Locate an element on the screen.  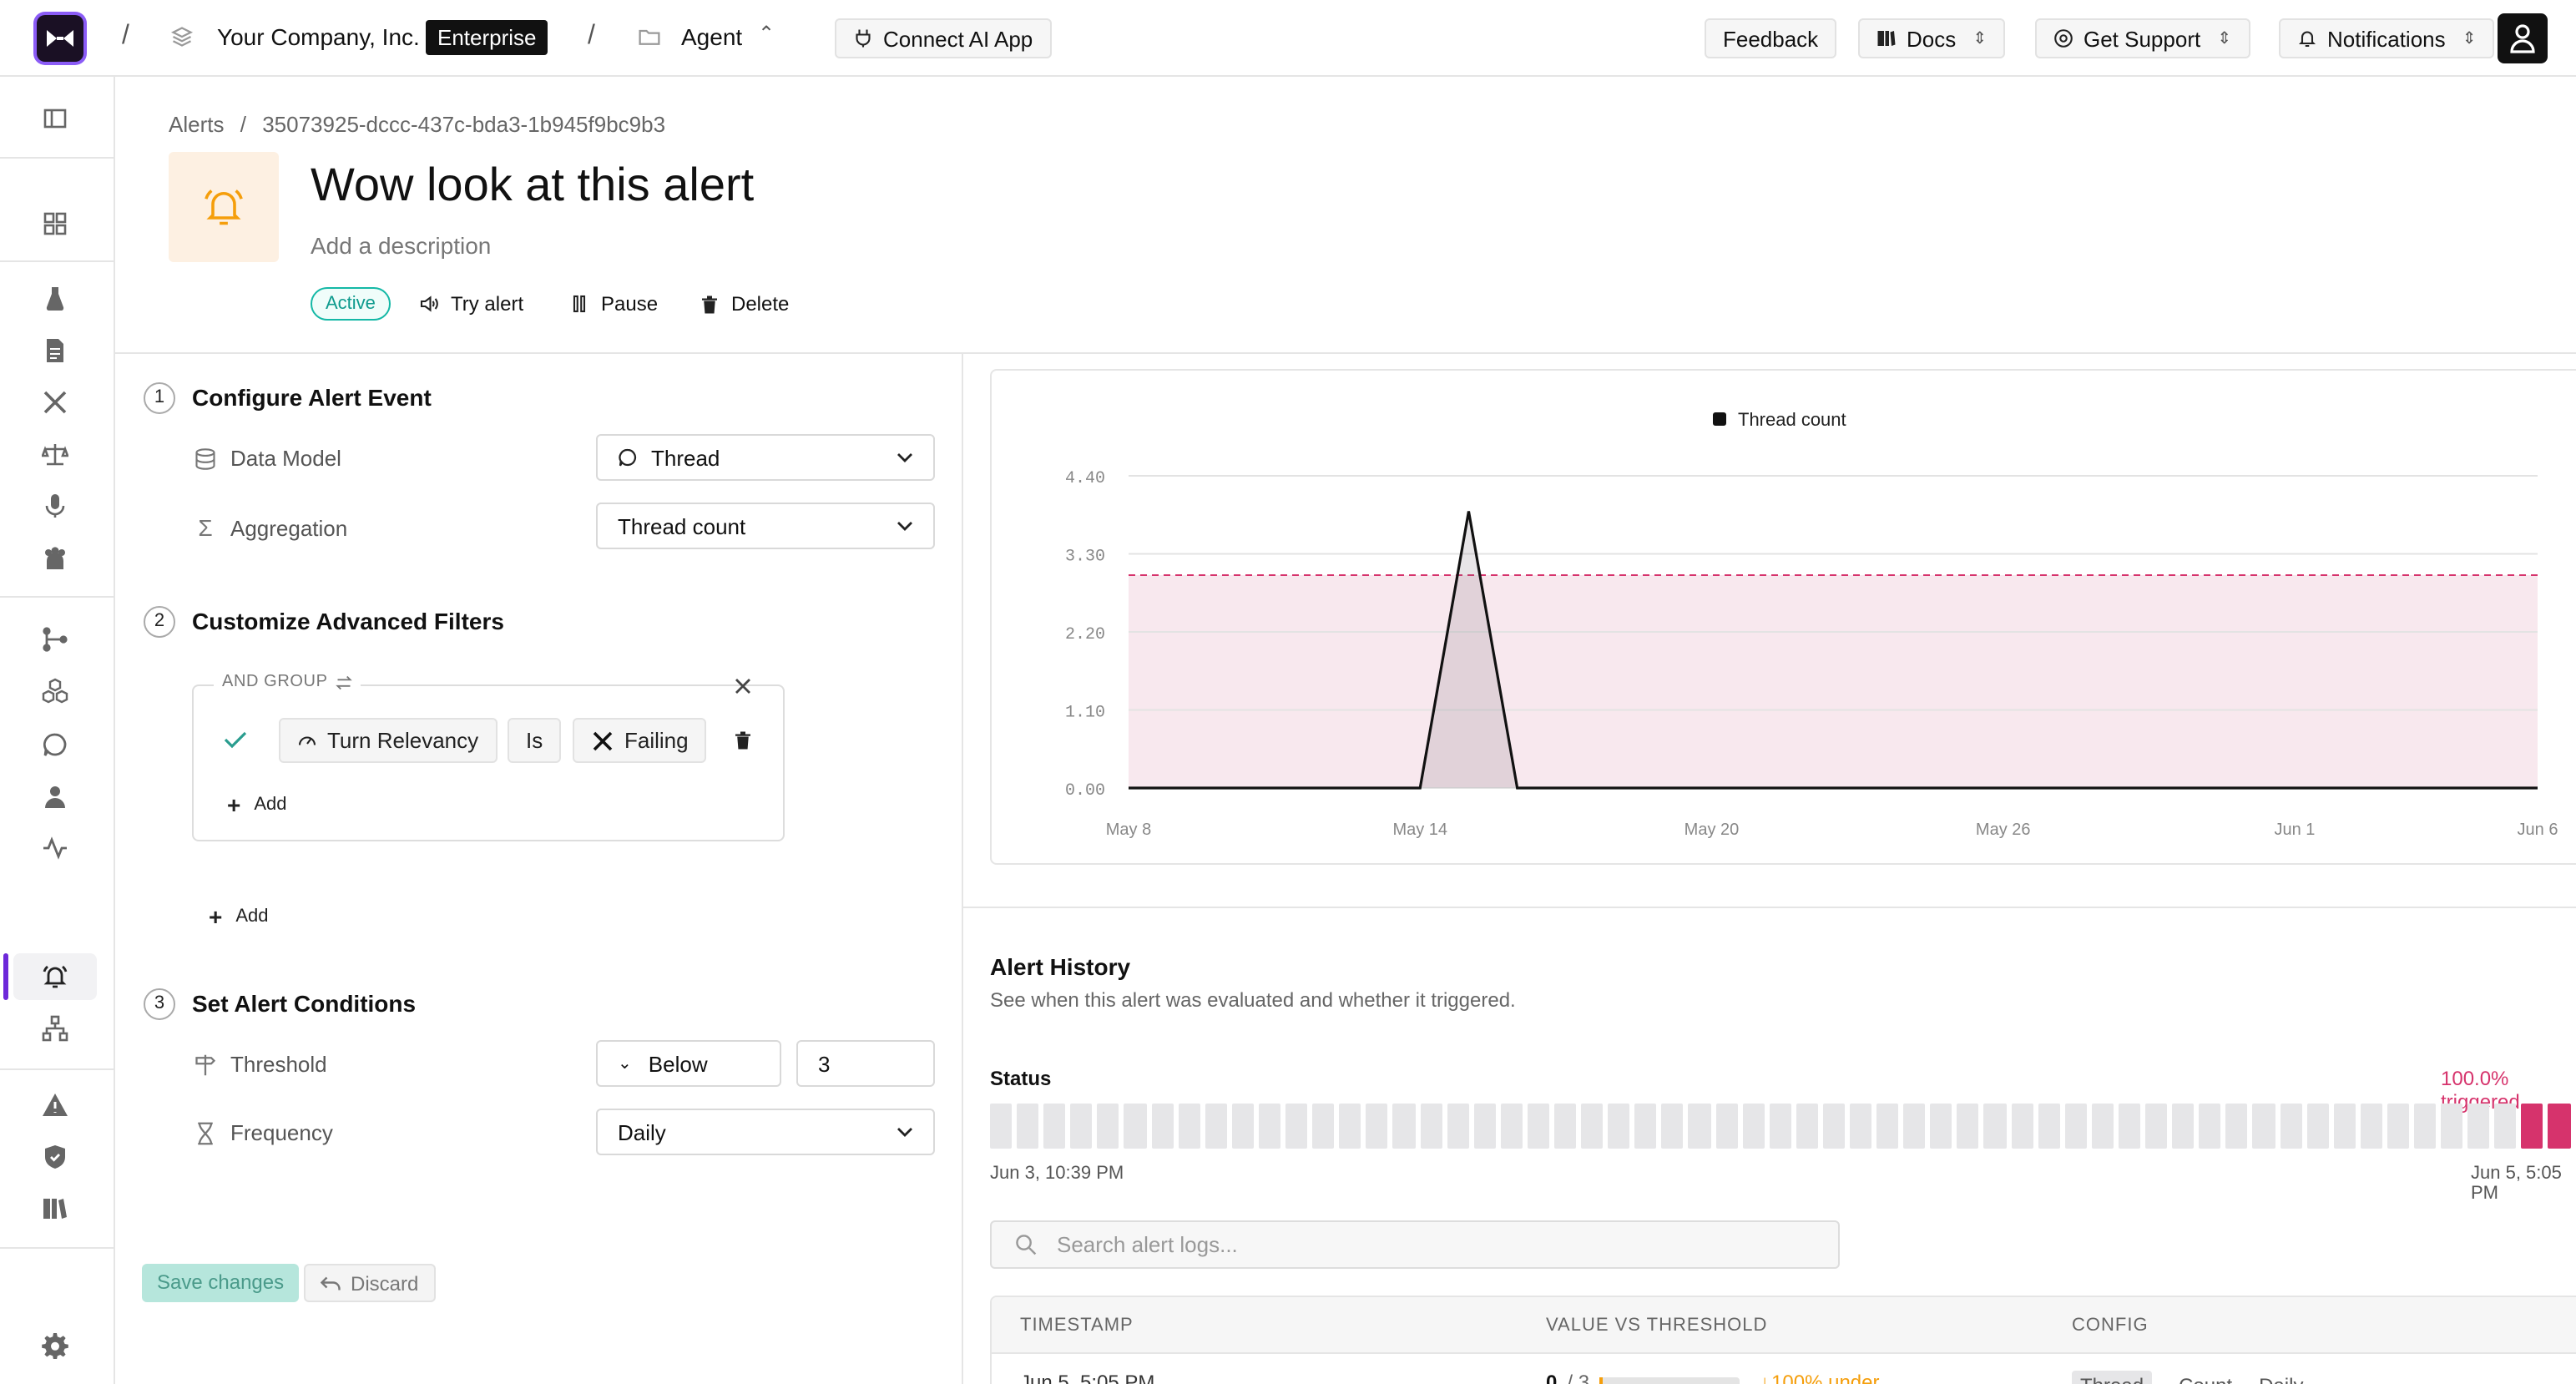
pause-button: Pause is located at coordinates (613, 304).